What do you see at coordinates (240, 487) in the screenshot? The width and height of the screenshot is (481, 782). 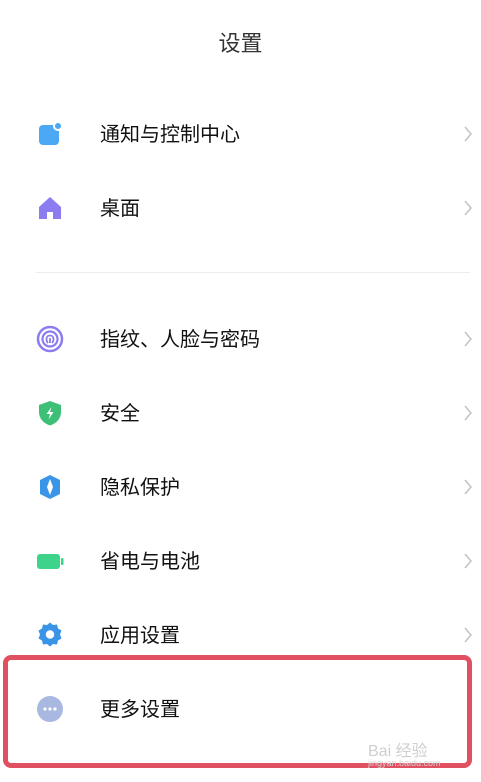 I see `settings-item-privacy: 隐私保护` at bounding box center [240, 487].